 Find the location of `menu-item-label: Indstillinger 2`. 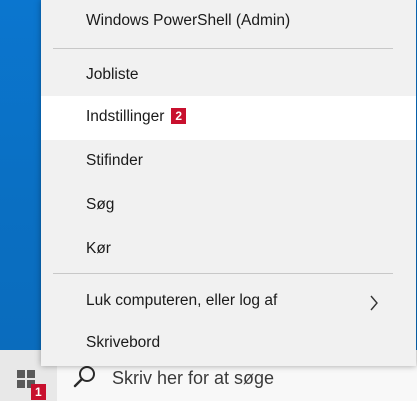

menu-item-label: Indstillinger 2 is located at coordinates (136, 117).